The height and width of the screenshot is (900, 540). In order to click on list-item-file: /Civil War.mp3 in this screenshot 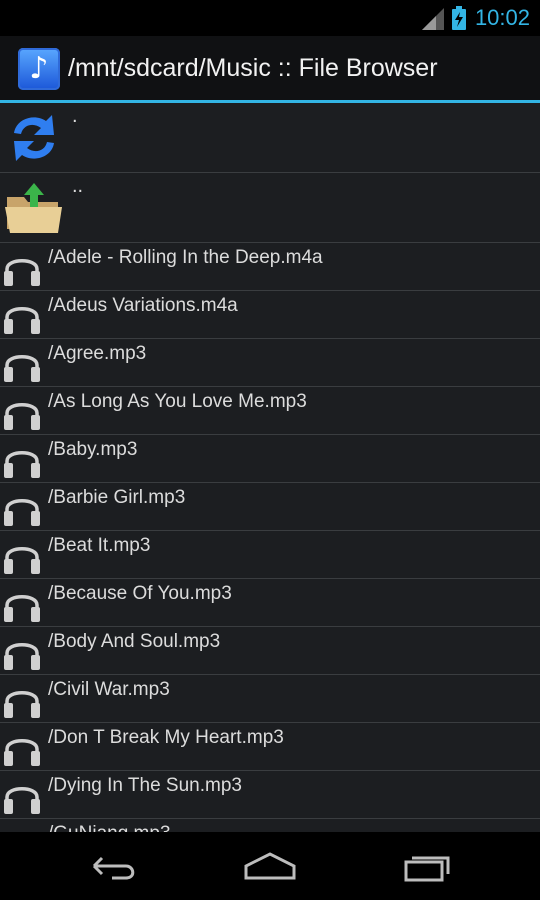, I will do `click(270, 699)`.